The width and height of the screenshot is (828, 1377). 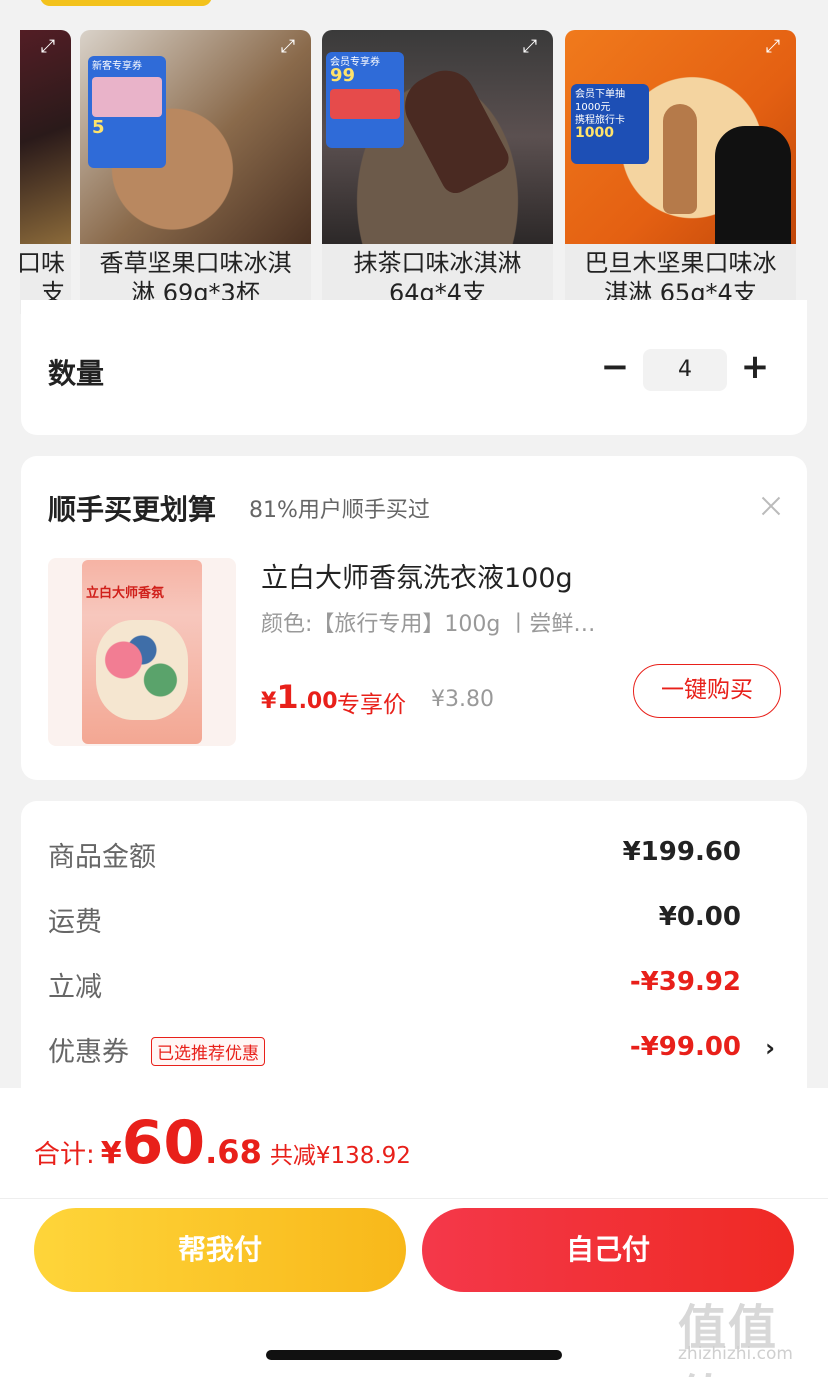 I want to click on detergent-pack: 立白大师香氛, so click(x=142, y=652).